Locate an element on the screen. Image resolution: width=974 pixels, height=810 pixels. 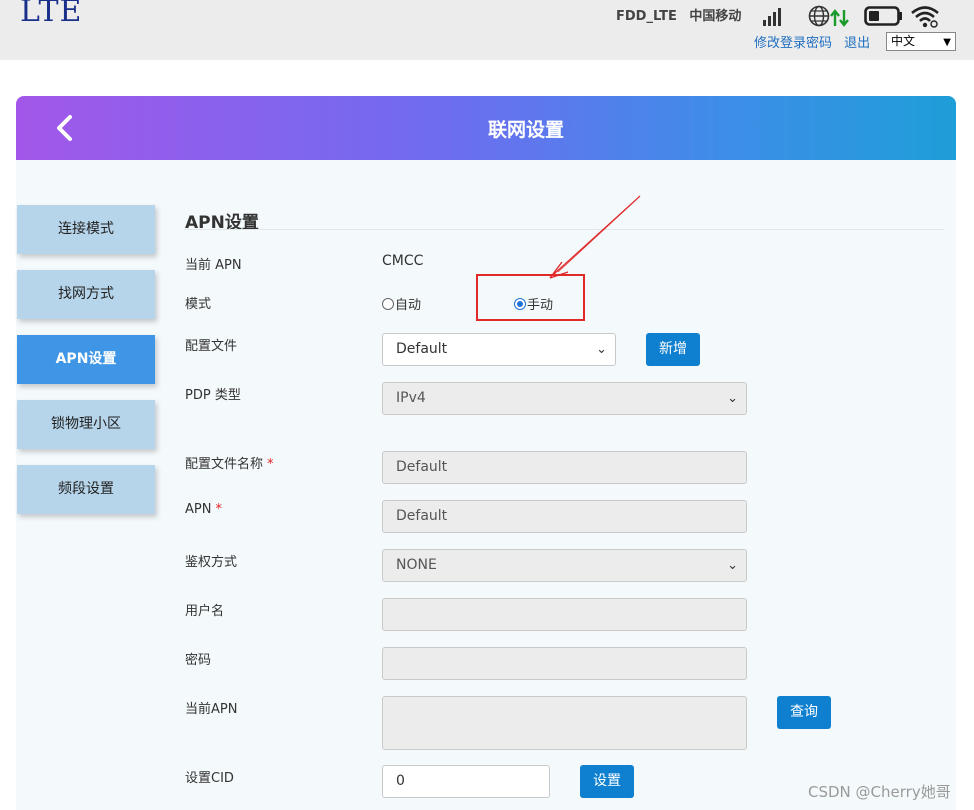
add-profile-button: 新增 is located at coordinates (673, 349).